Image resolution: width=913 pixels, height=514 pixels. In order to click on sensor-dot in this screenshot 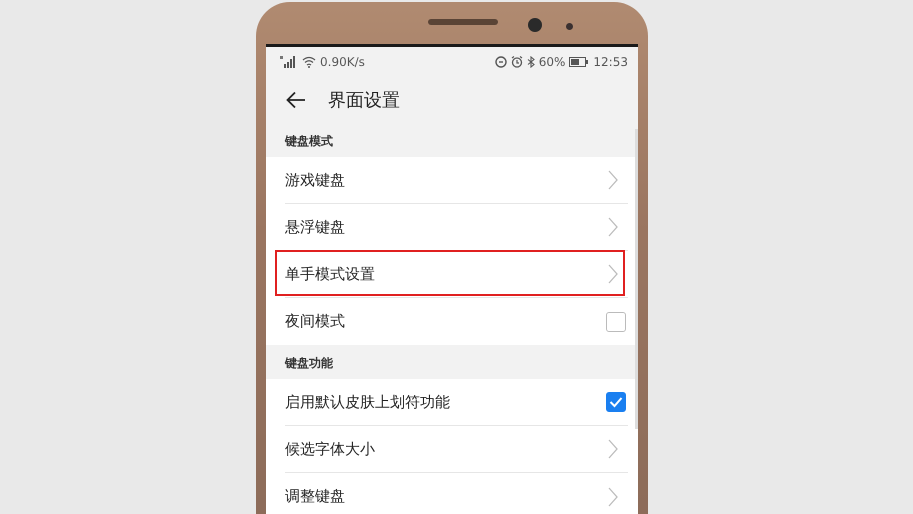, I will do `click(569, 26)`.